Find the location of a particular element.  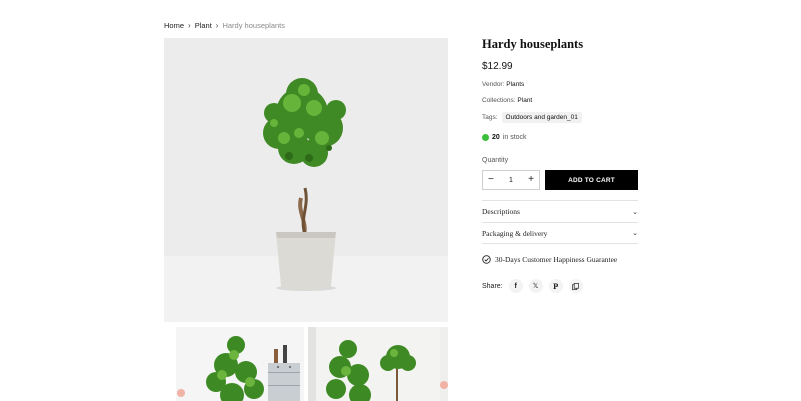

breadcrumb-current: Hardy houseplants is located at coordinates (254, 25).